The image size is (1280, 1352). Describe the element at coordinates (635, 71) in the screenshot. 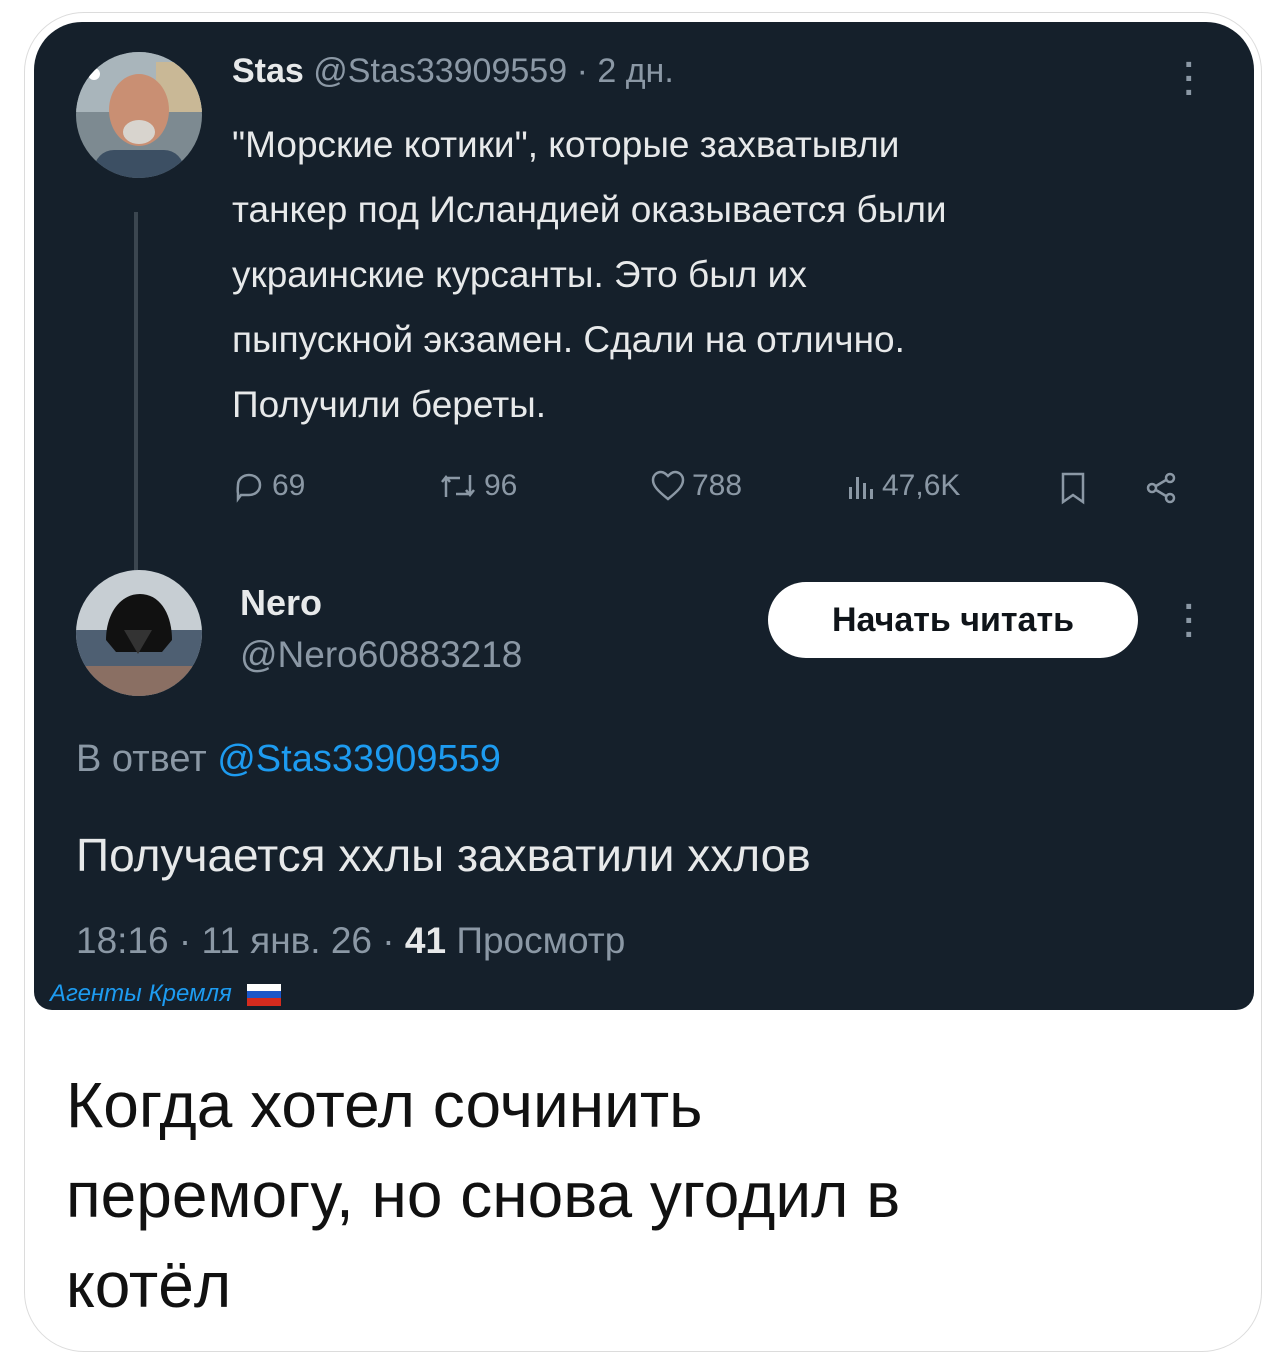

I see `tweet1-time-ago: 2 дн.` at that location.